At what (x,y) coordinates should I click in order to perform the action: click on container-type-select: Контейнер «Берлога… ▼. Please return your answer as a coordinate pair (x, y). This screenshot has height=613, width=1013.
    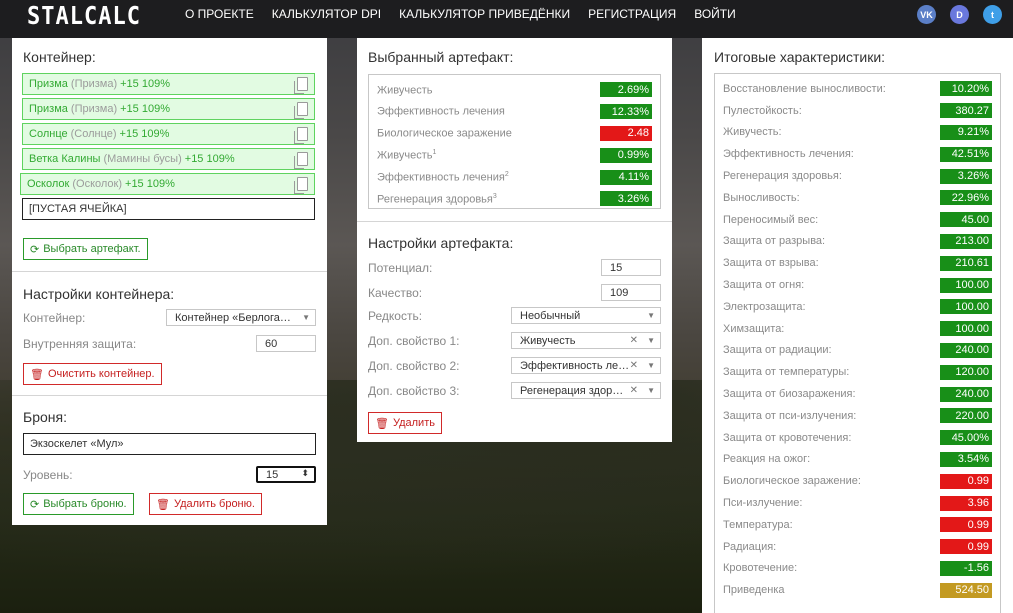
    Looking at the image, I should click on (241, 317).